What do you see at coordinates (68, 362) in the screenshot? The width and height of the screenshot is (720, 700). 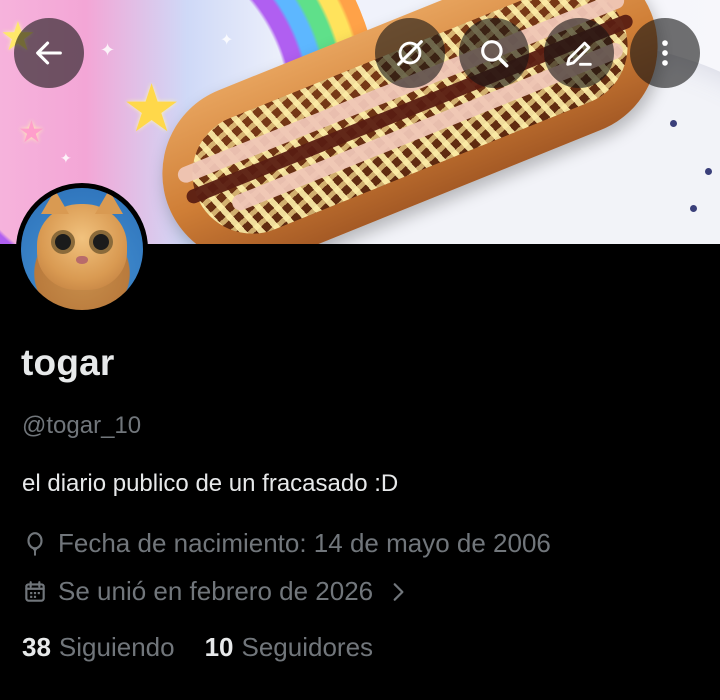 I see `display-name: togar` at bounding box center [68, 362].